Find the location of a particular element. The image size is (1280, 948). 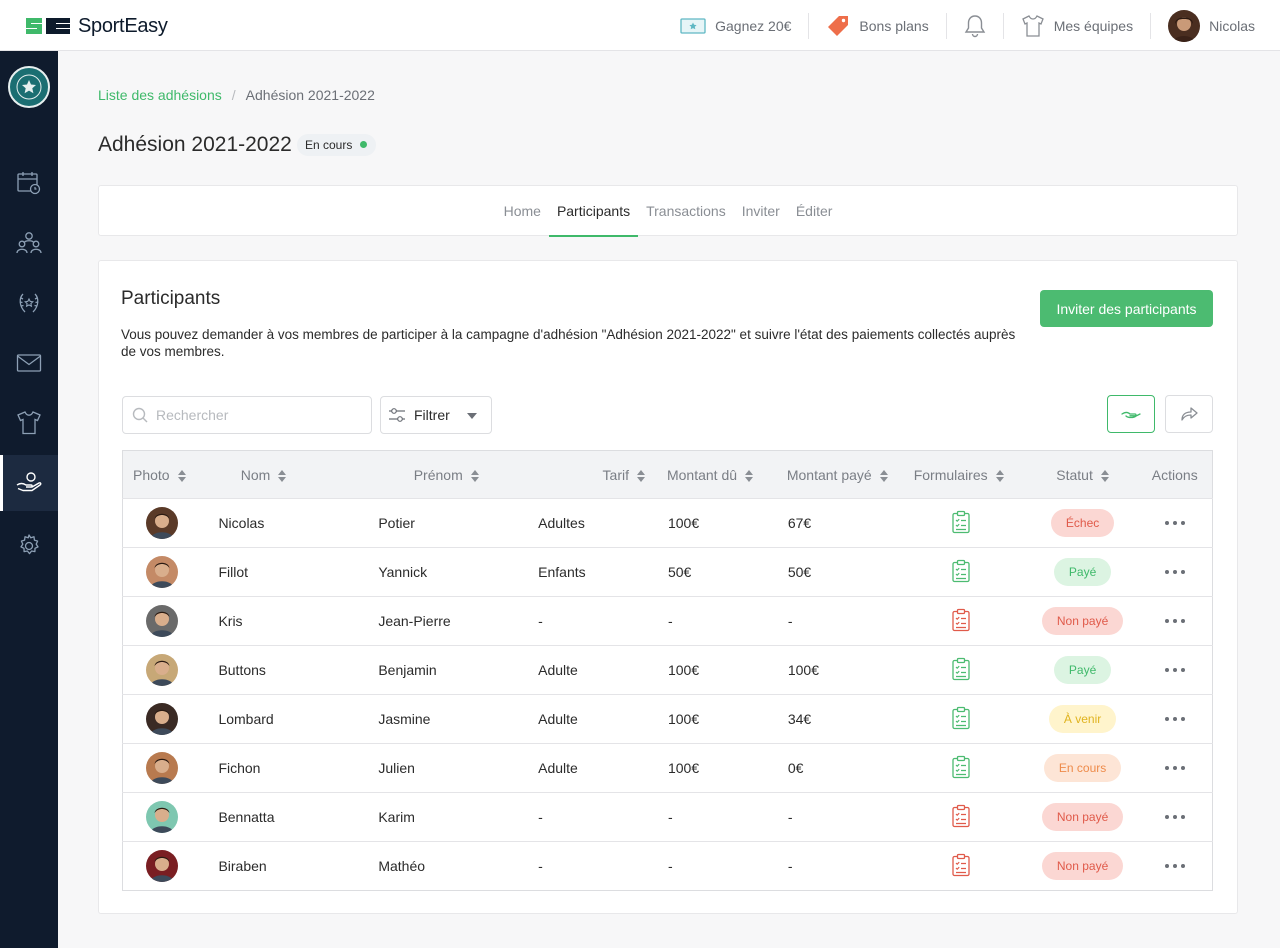

bell-icon is located at coordinates (974, 25).